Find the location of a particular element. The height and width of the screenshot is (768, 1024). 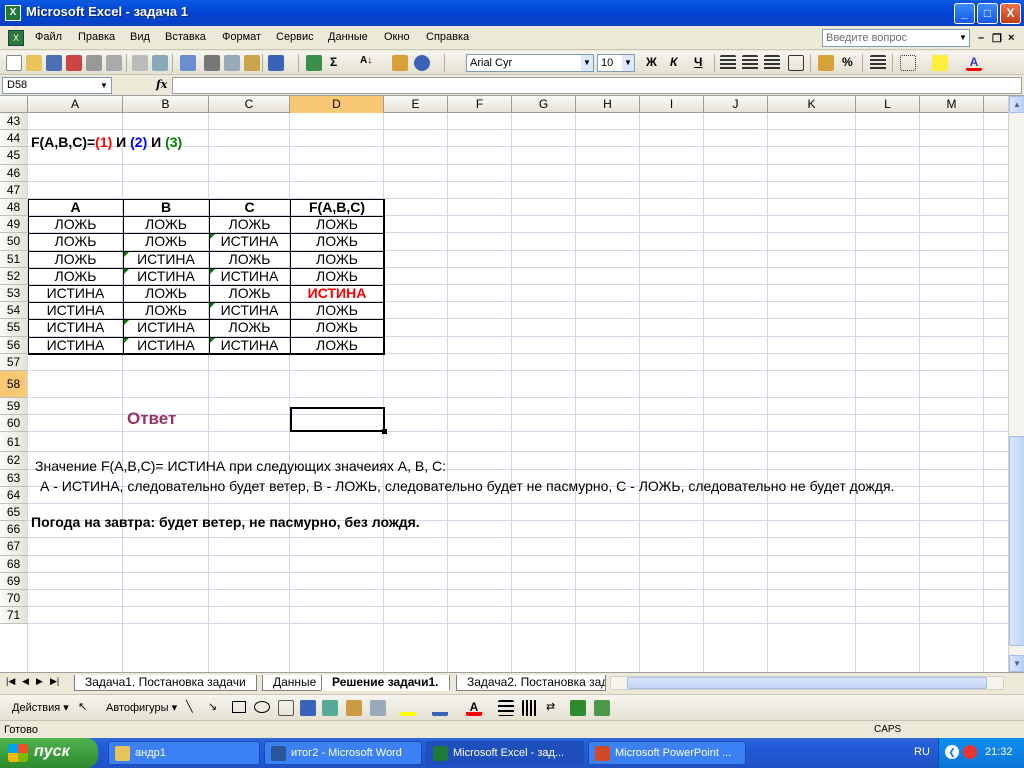

col-header-e: E is located at coordinates (416, 104).